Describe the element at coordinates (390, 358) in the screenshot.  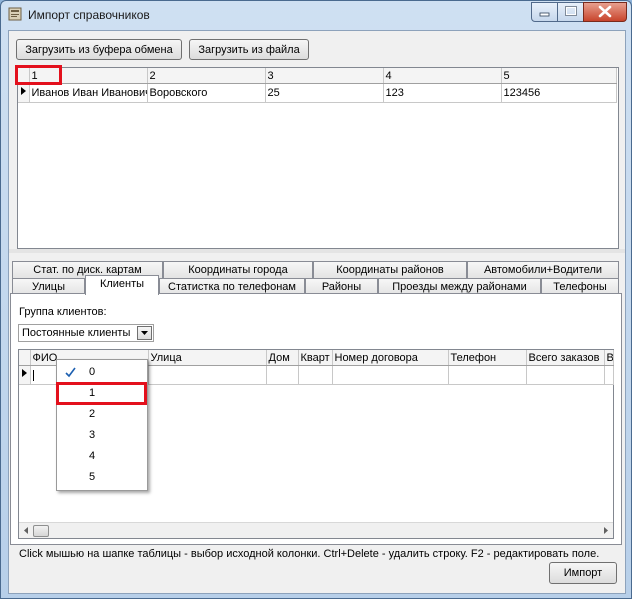
I see `column-header-contract: Номер договора` at that location.